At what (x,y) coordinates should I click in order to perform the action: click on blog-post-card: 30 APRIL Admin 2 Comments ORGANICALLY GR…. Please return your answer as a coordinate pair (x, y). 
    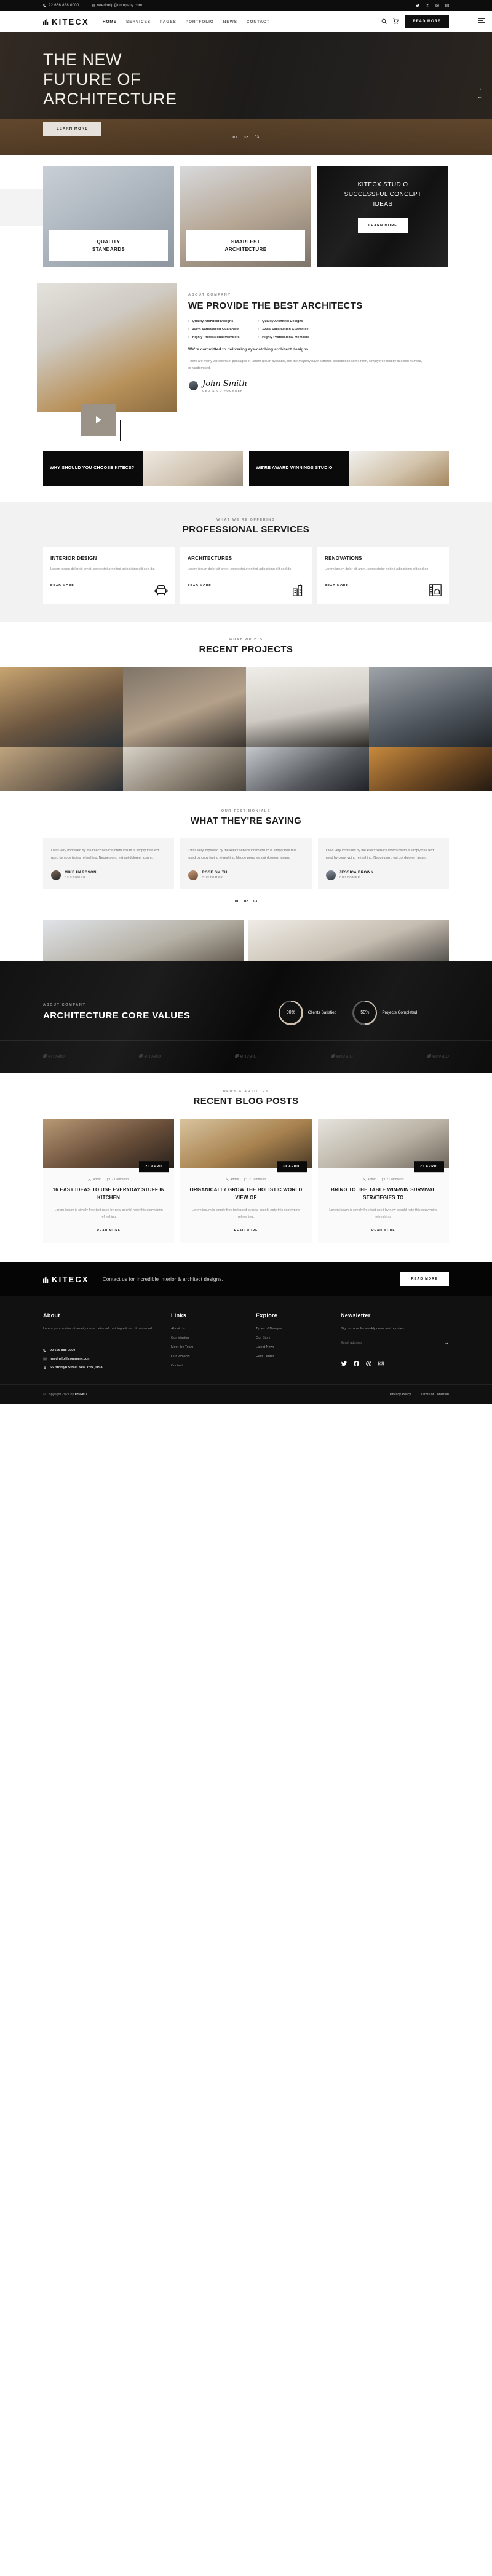
    Looking at the image, I should click on (246, 1181).